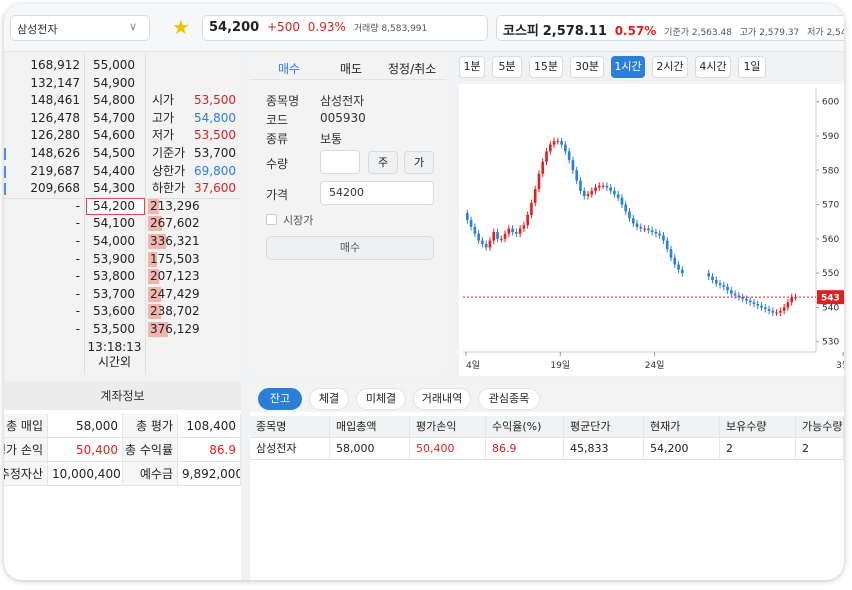 This screenshot has width=852, height=590. I want to click on price-info-label: 저가, so click(163, 135).